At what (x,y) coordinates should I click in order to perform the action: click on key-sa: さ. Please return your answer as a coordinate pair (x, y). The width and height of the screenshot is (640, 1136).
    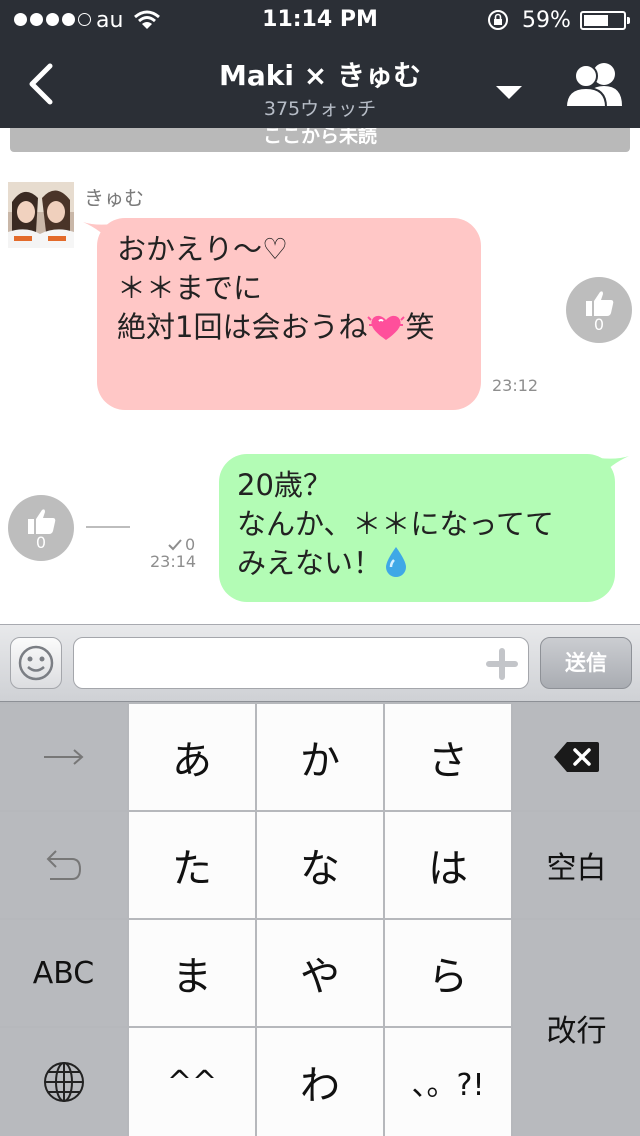
    Looking at the image, I should click on (448, 757).